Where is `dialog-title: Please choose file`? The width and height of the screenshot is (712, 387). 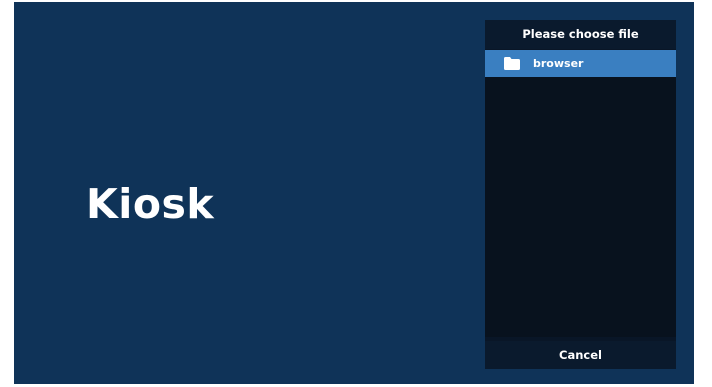
dialog-title: Please choose file is located at coordinates (580, 34).